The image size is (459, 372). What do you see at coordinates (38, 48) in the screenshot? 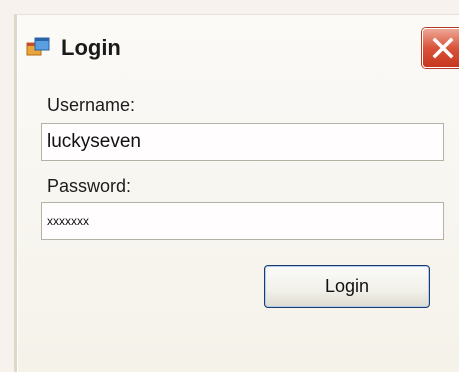
I see `form-window-icon` at bounding box center [38, 48].